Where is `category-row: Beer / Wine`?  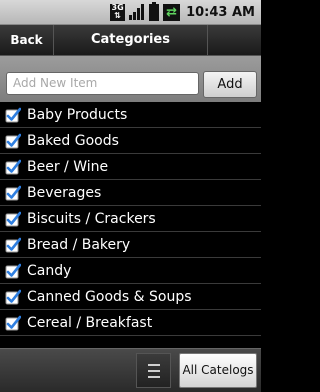 category-row: Beer / Wine is located at coordinates (130, 167).